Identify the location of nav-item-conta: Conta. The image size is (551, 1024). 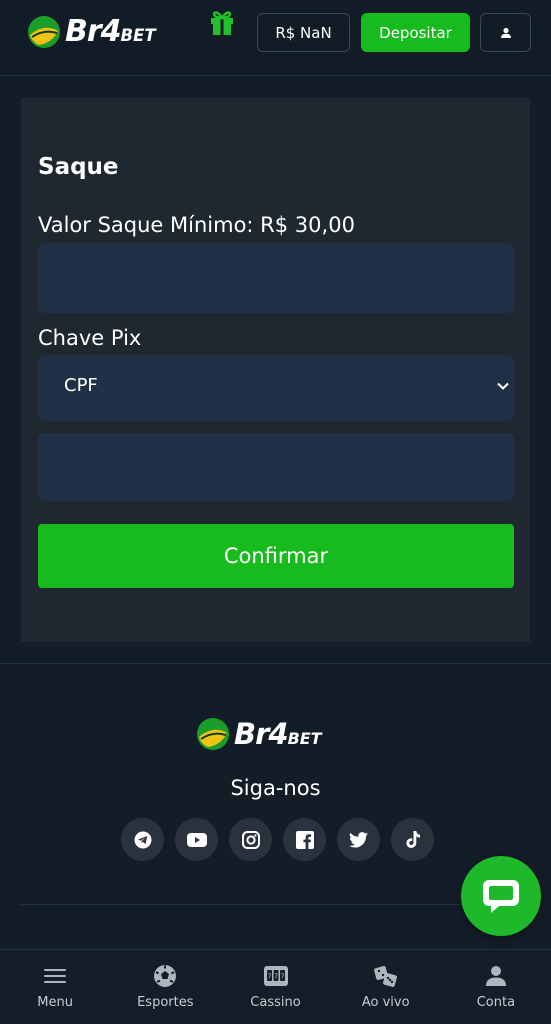
(496, 987).